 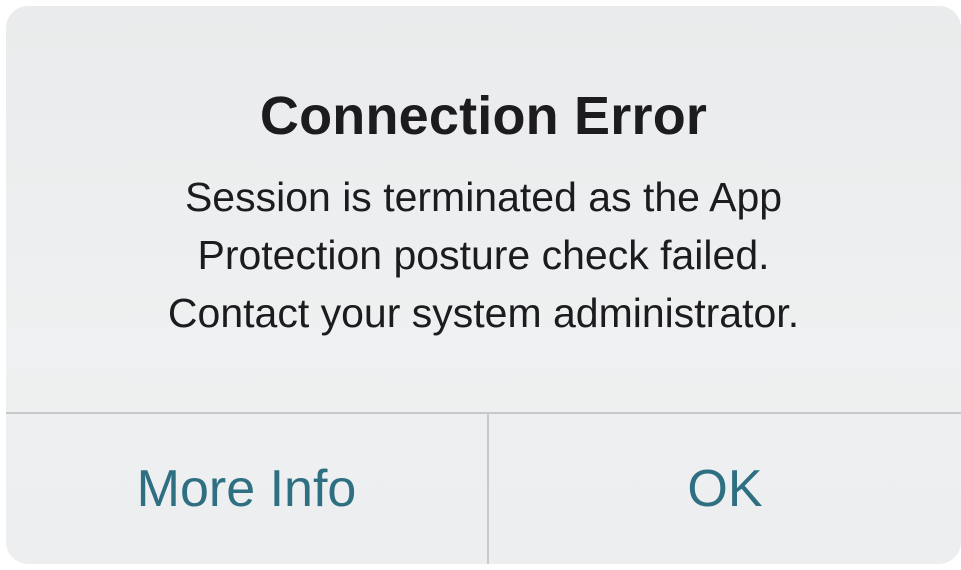 What do you see at coordinates (483, 116) in the screenshot?
I see `alert-title: Connection Error` at bounding box center [483, 116].